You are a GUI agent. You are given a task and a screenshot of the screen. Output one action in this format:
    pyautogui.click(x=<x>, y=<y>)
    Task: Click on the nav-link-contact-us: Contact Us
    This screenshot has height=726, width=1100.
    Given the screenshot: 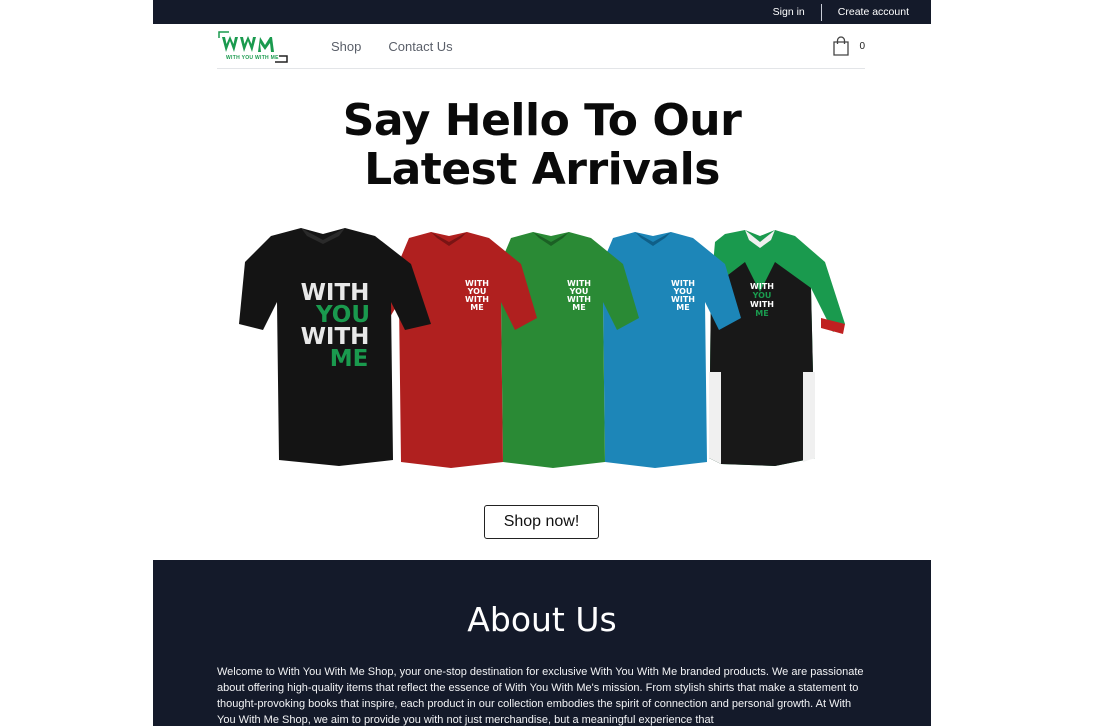 What is the action you would take?
    pyautogui.click(x=420, y=46)
    